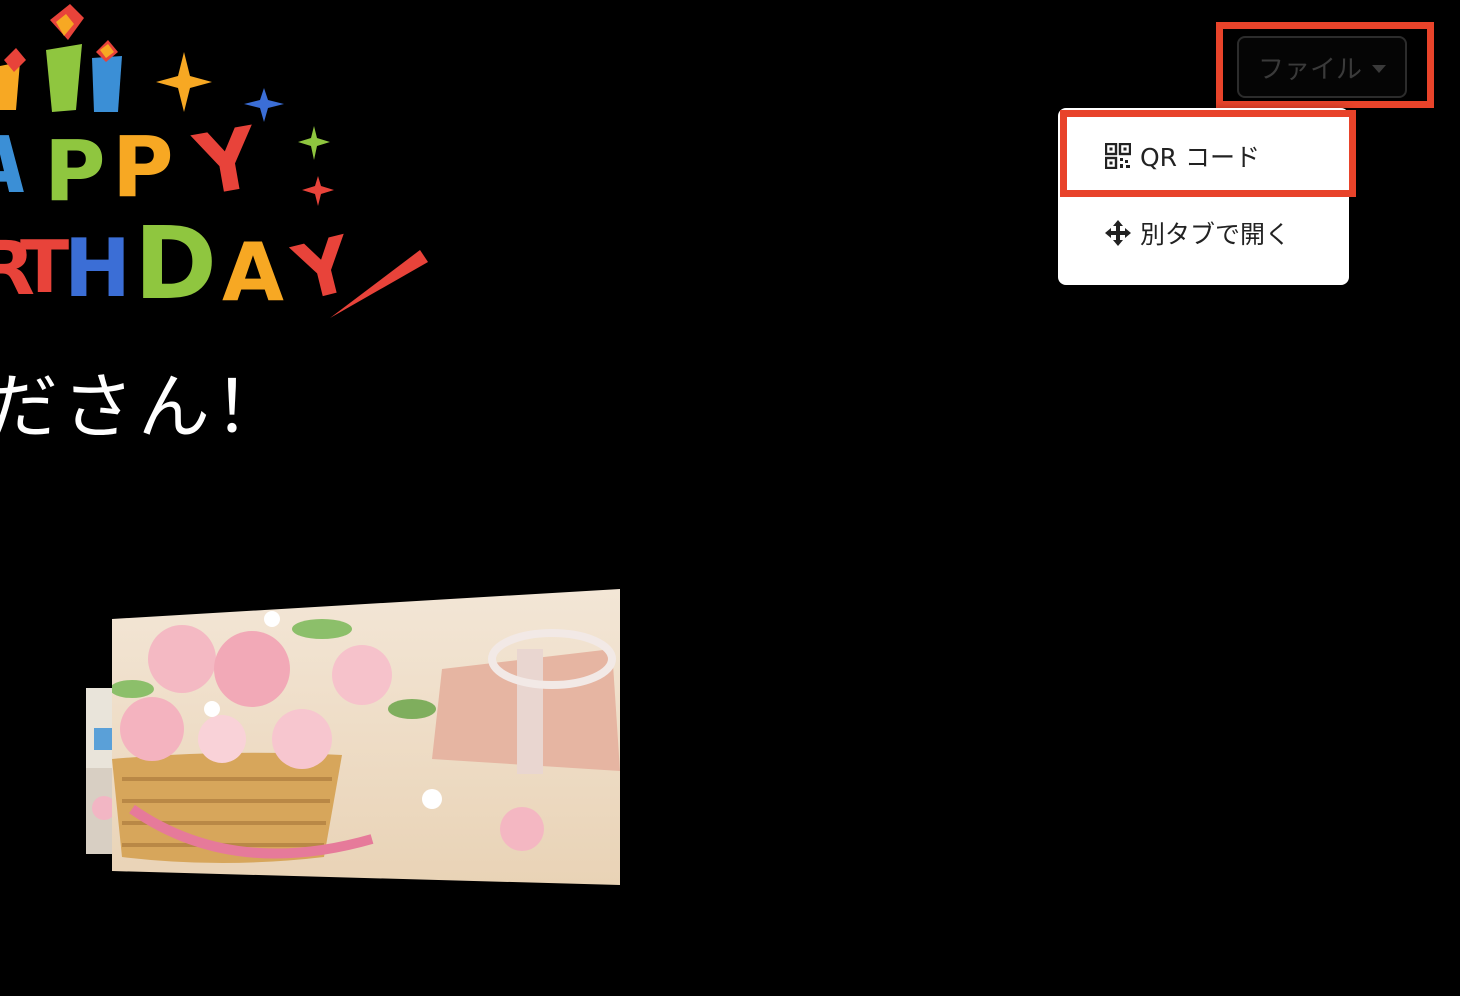 Image resolution: width=1460 pixels, height=996 pixels. I want to click on qr-code-icon, so click(1118, 156).